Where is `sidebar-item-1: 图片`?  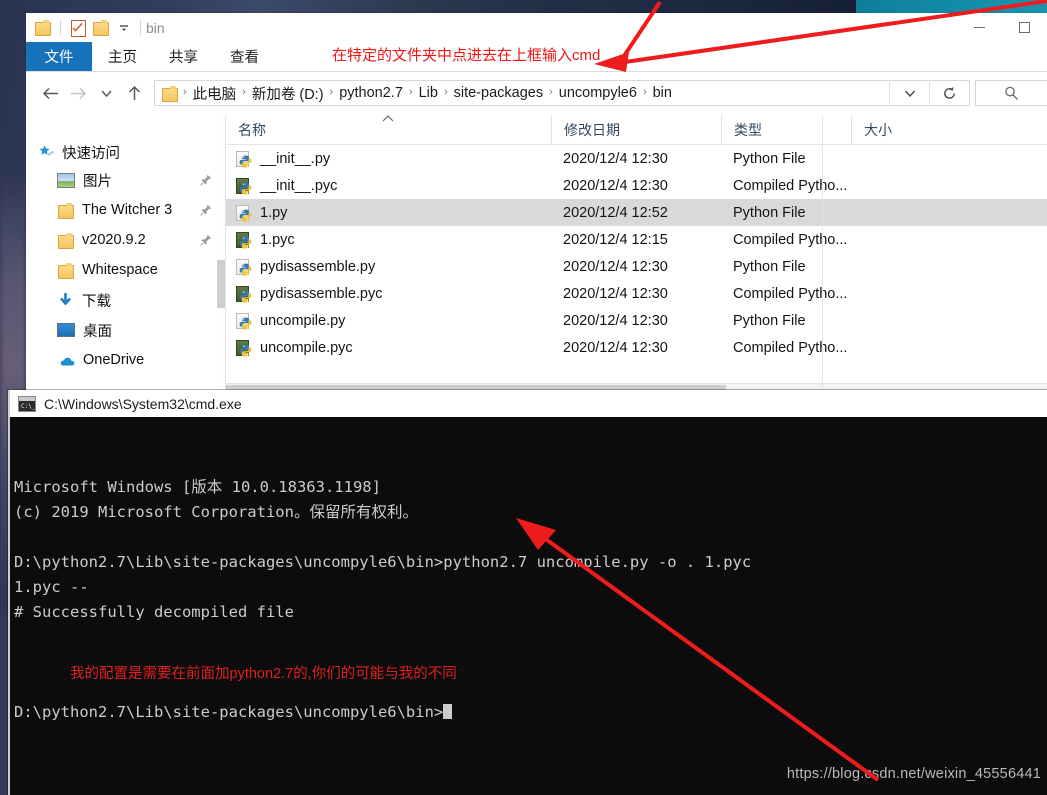
sidebar-item-1: 图片 is located at coordinates (125, 180).